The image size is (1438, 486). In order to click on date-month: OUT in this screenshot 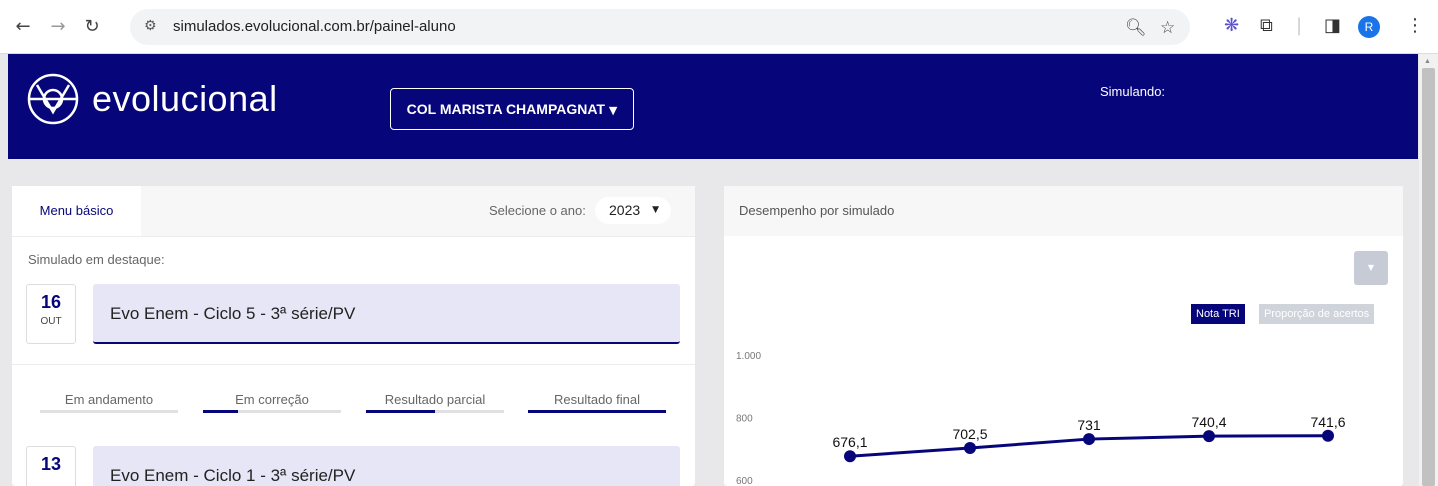, I will do `click(51, 321)`.